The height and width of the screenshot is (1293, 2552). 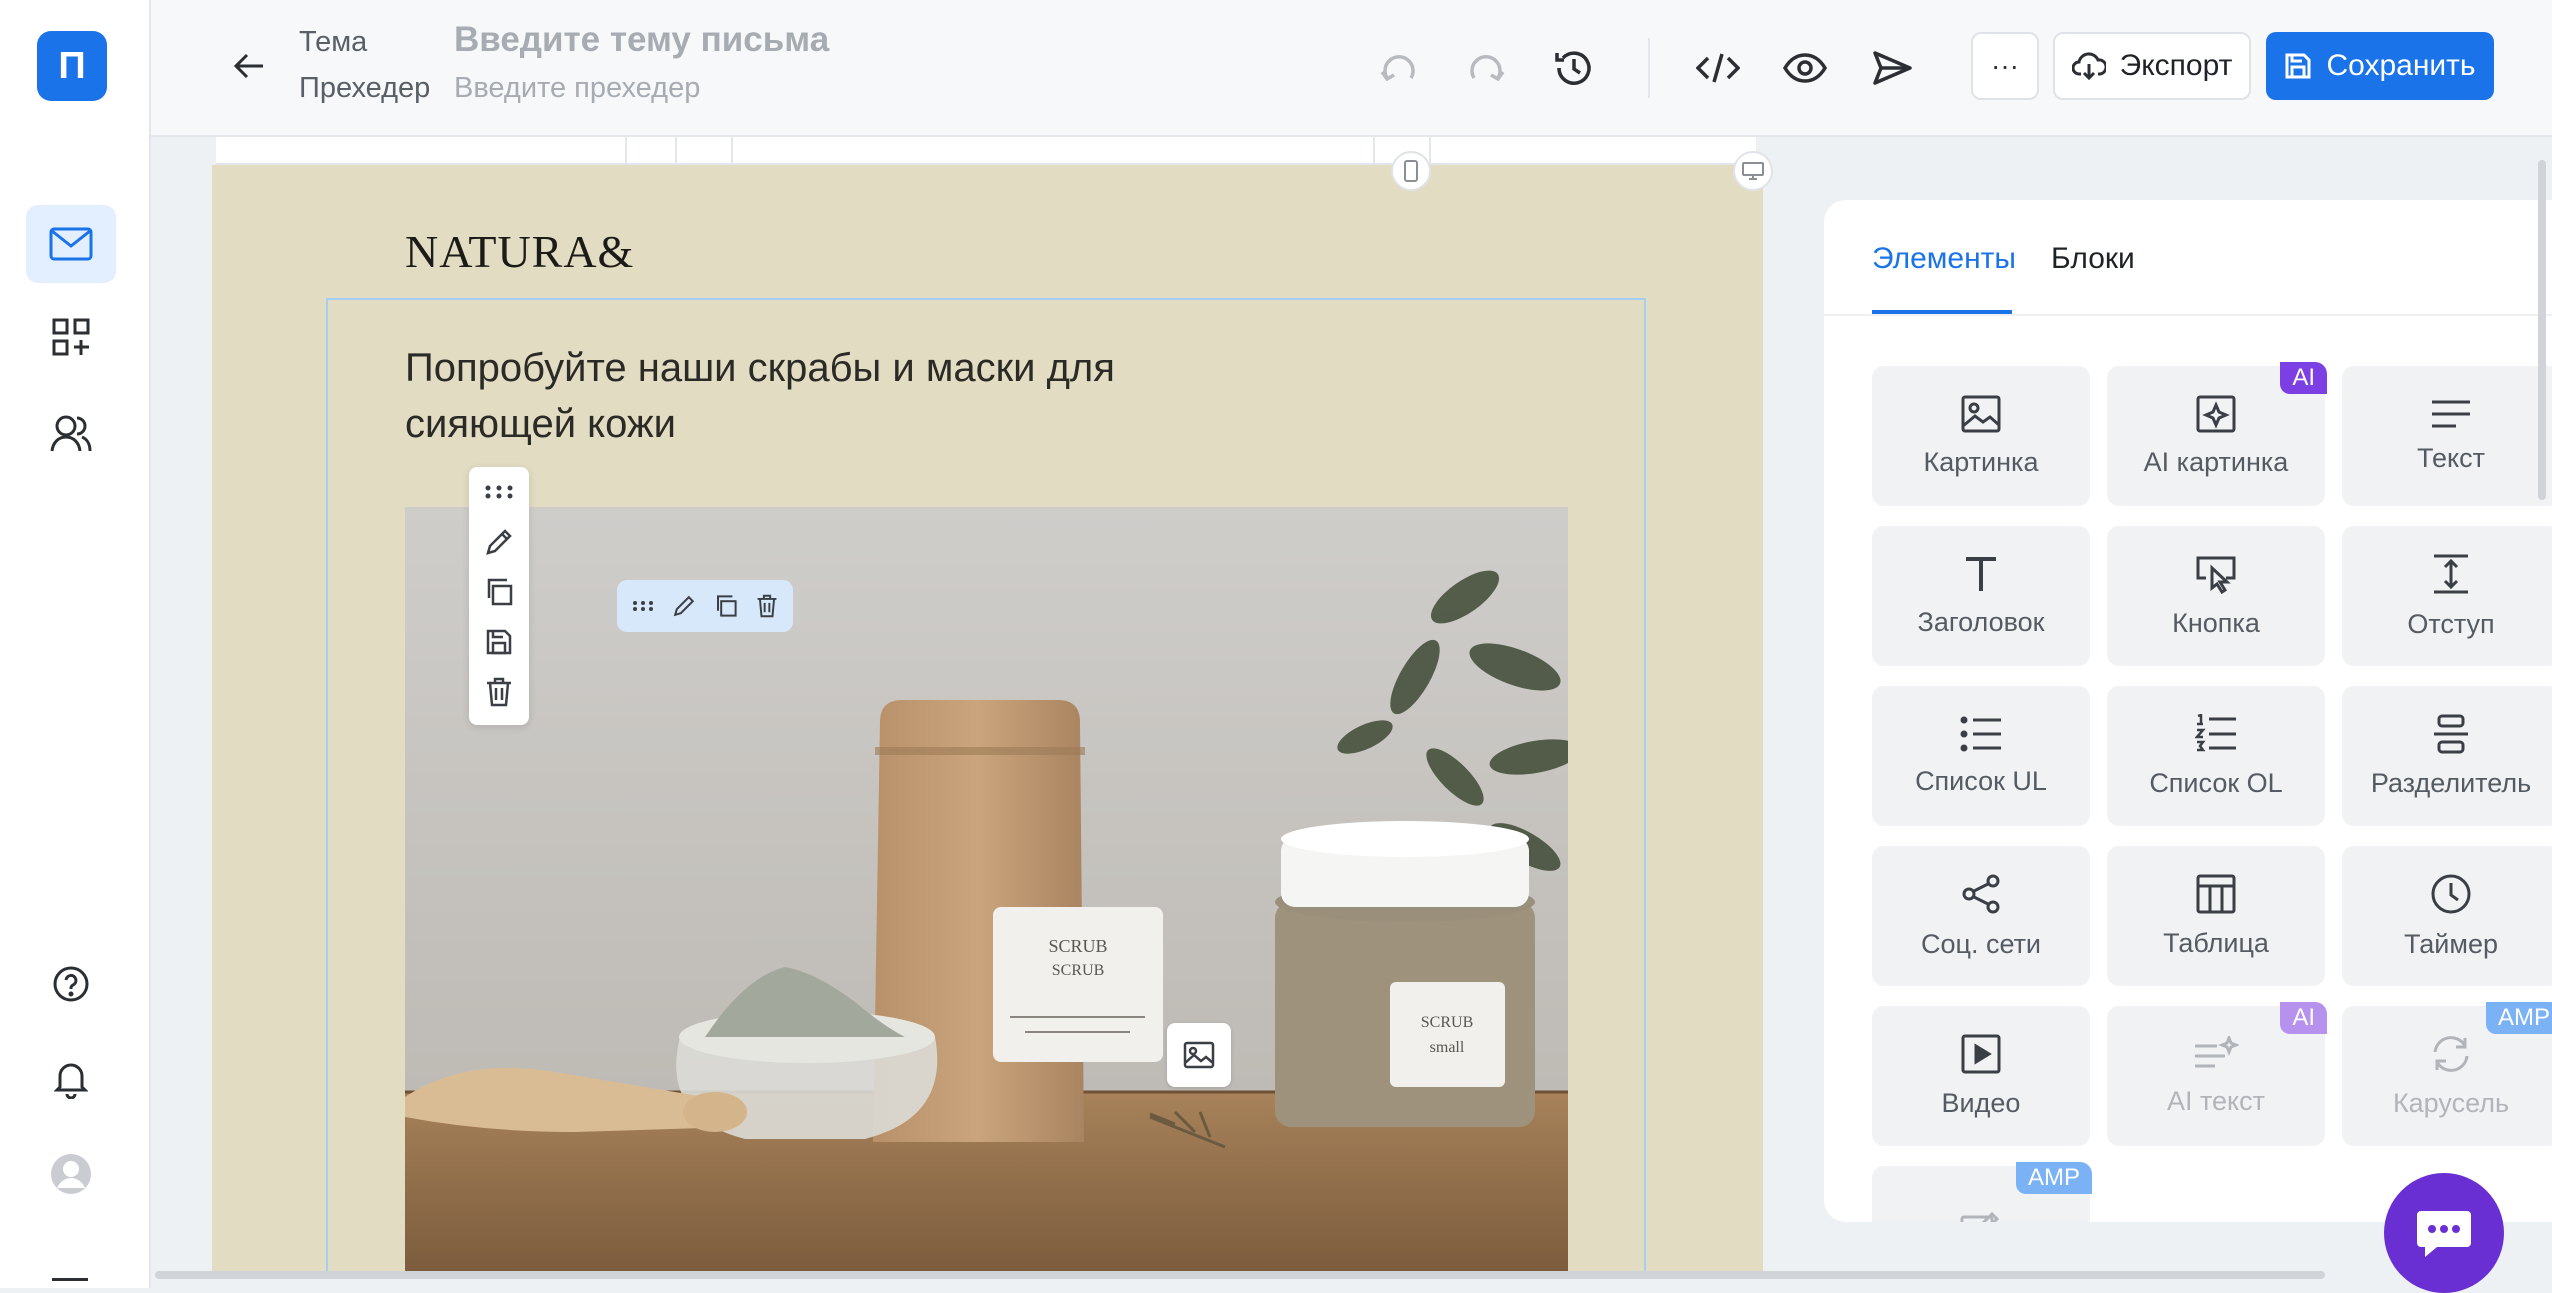 What do you see at coordinates (2088, 66) in the screenshot?
I see `cloud-download-icon` at bounding box center [2088, 66].